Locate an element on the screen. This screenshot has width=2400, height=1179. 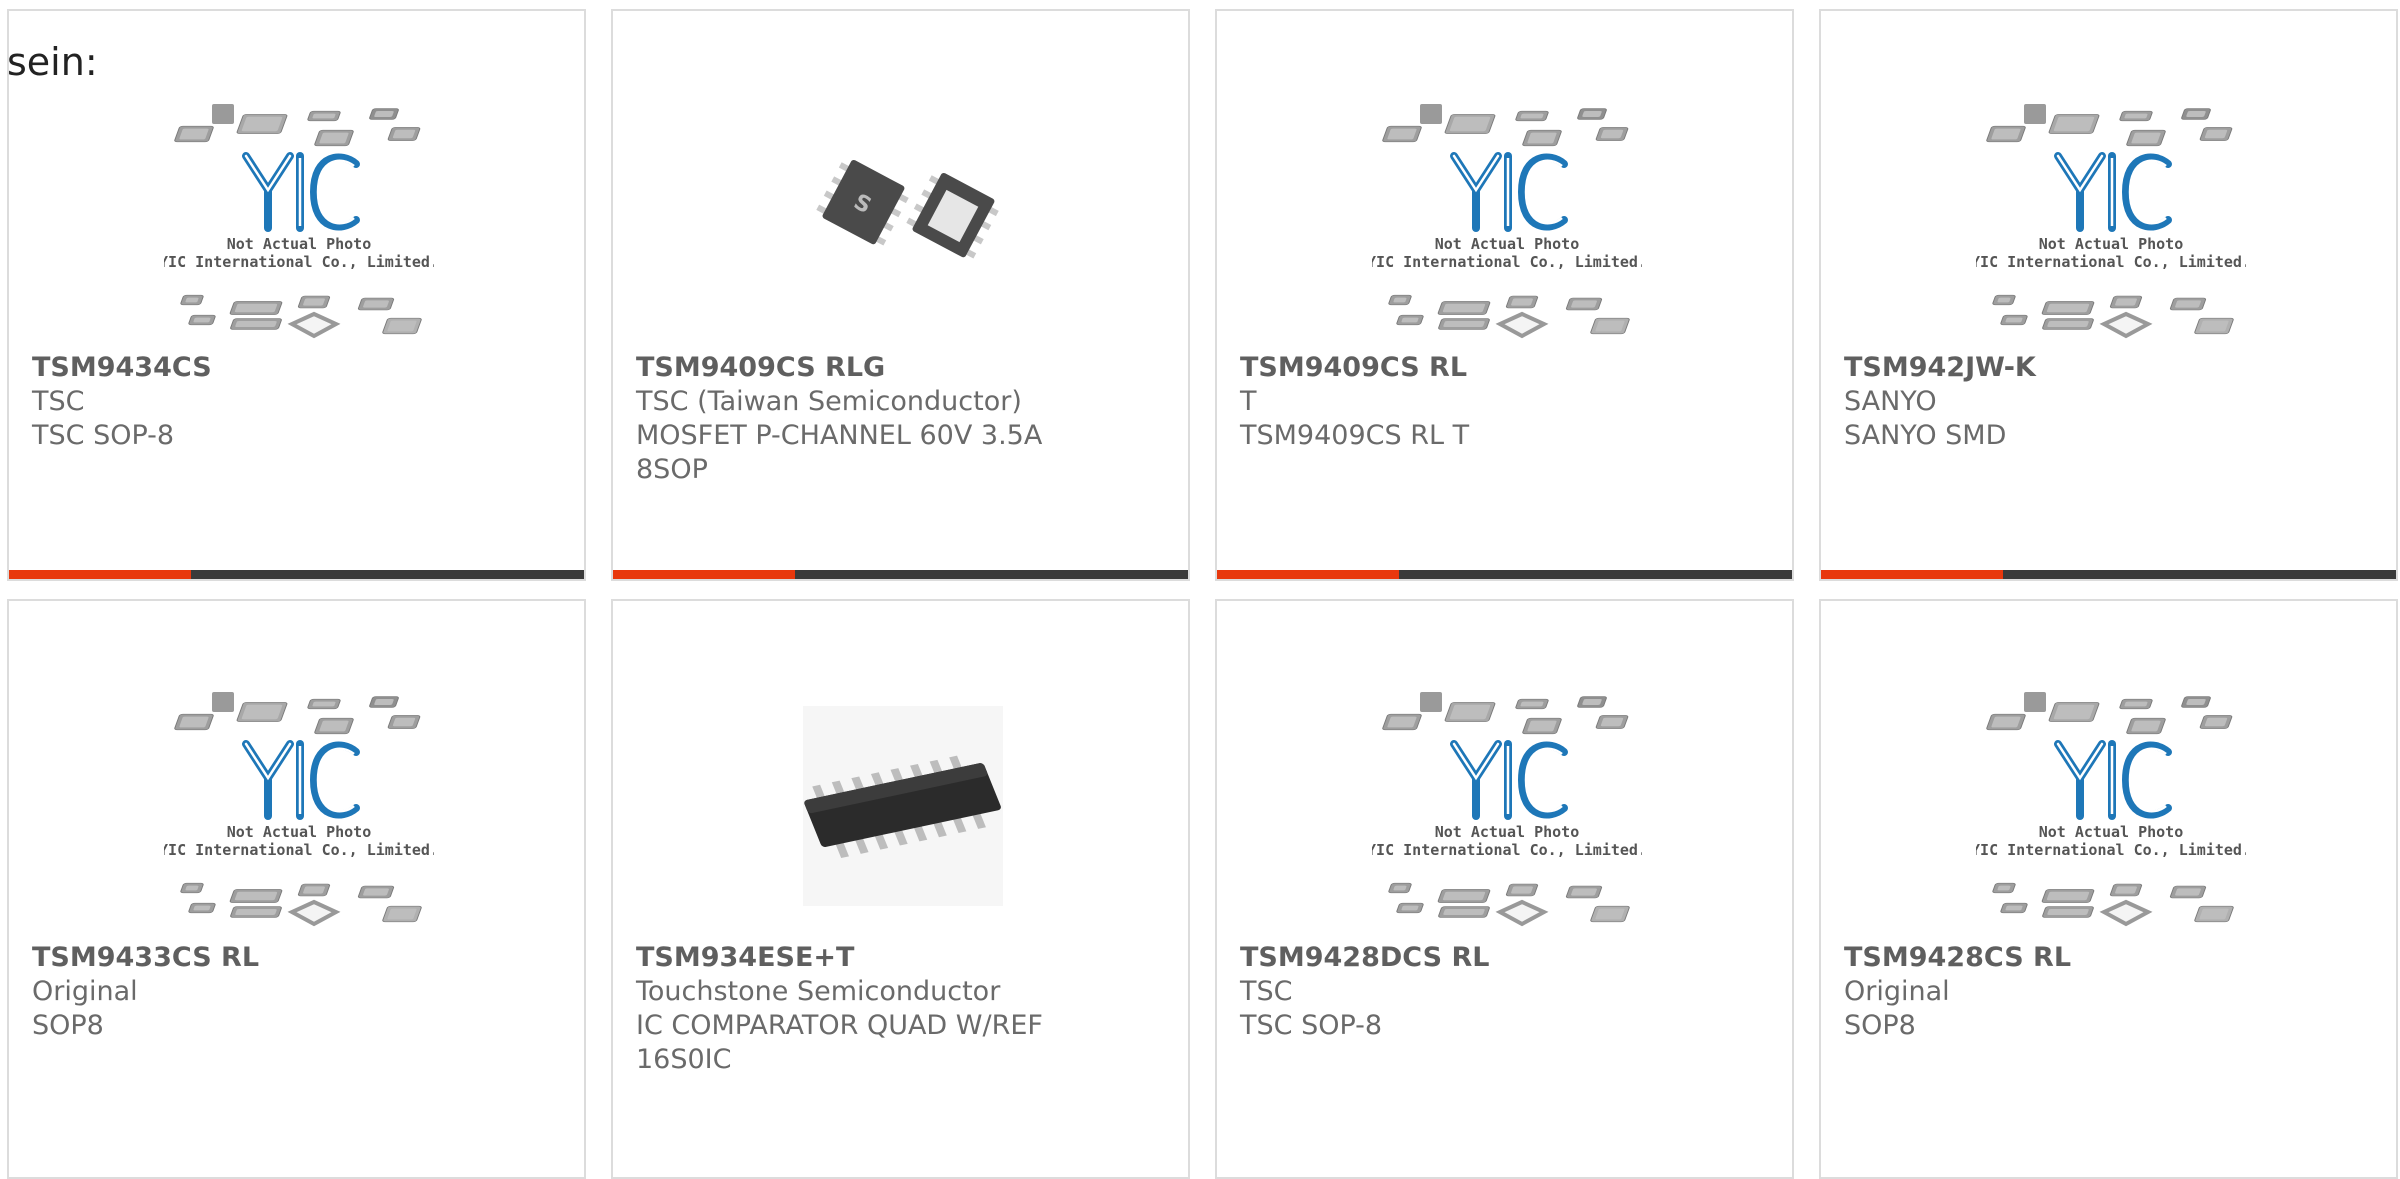
part-number: TSM9409CS RLG is located at coordinates (902, 368).